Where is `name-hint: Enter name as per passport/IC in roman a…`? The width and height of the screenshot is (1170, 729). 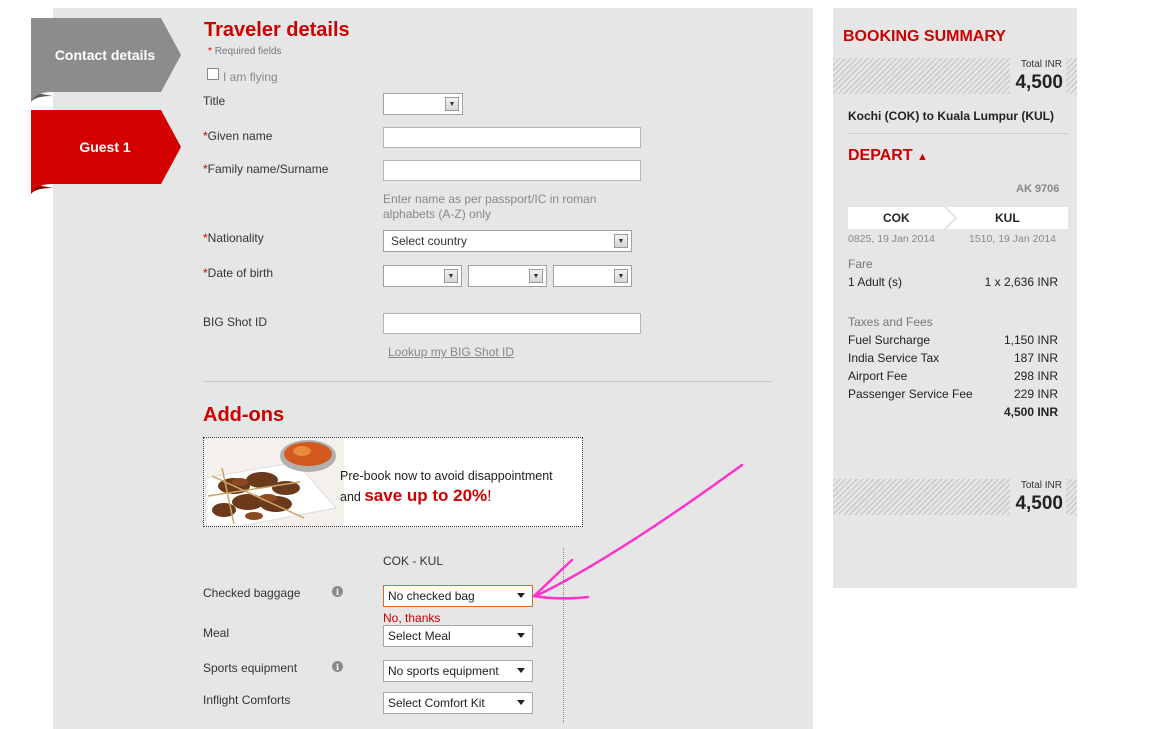
name-hint: Enter name as per passport/IC in roman a… is located at coordinates (490, 206).